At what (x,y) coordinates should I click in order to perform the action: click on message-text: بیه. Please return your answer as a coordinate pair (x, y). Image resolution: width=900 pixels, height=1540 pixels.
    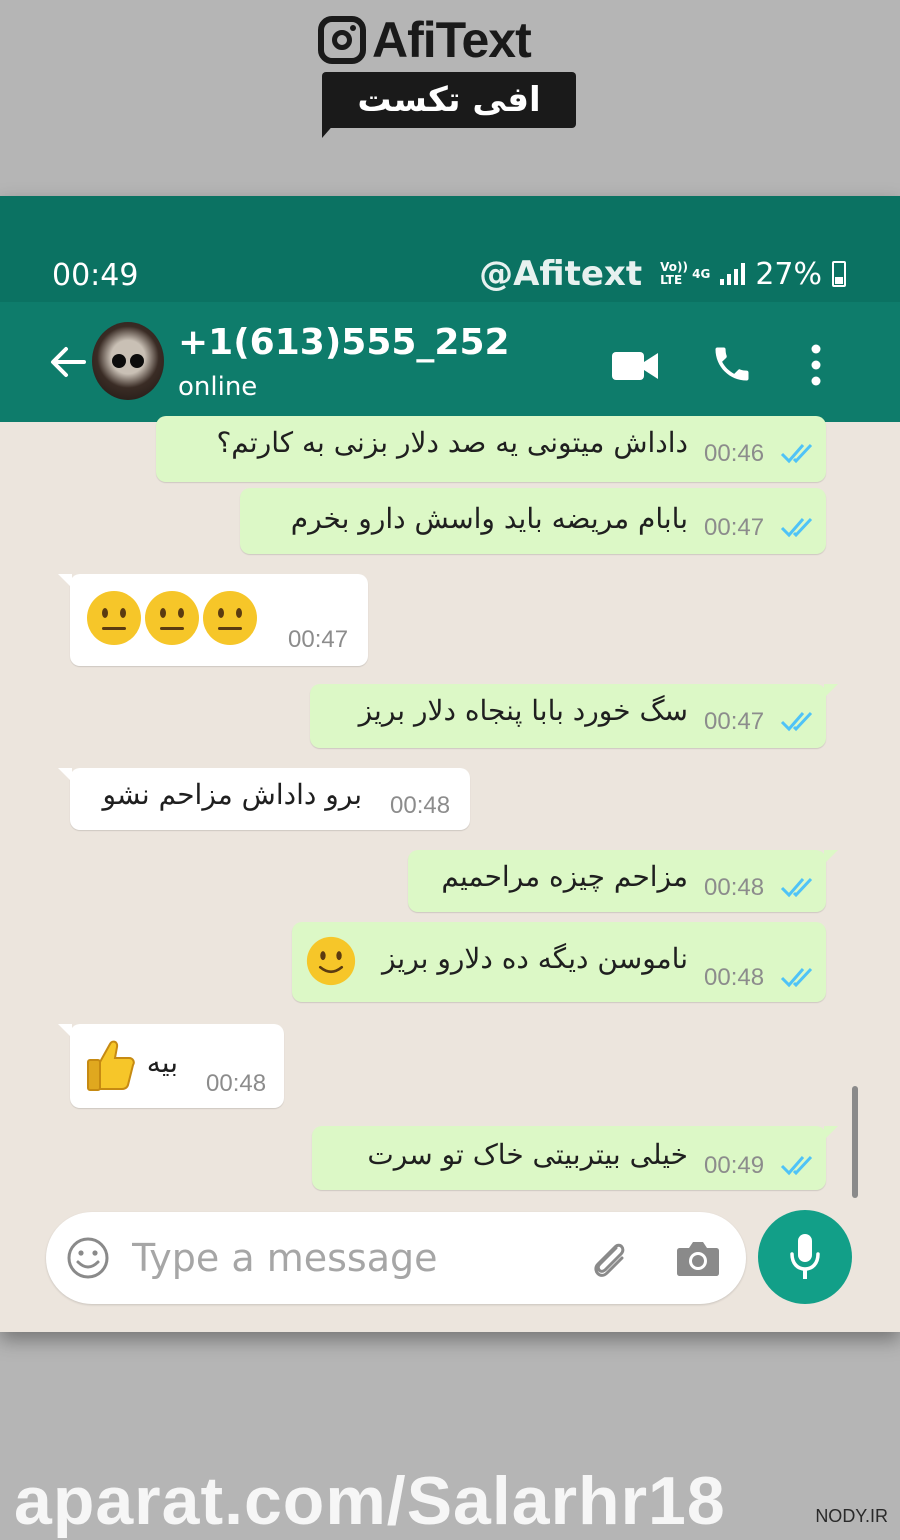
    Looking at the image, I should click on (162, 1062).